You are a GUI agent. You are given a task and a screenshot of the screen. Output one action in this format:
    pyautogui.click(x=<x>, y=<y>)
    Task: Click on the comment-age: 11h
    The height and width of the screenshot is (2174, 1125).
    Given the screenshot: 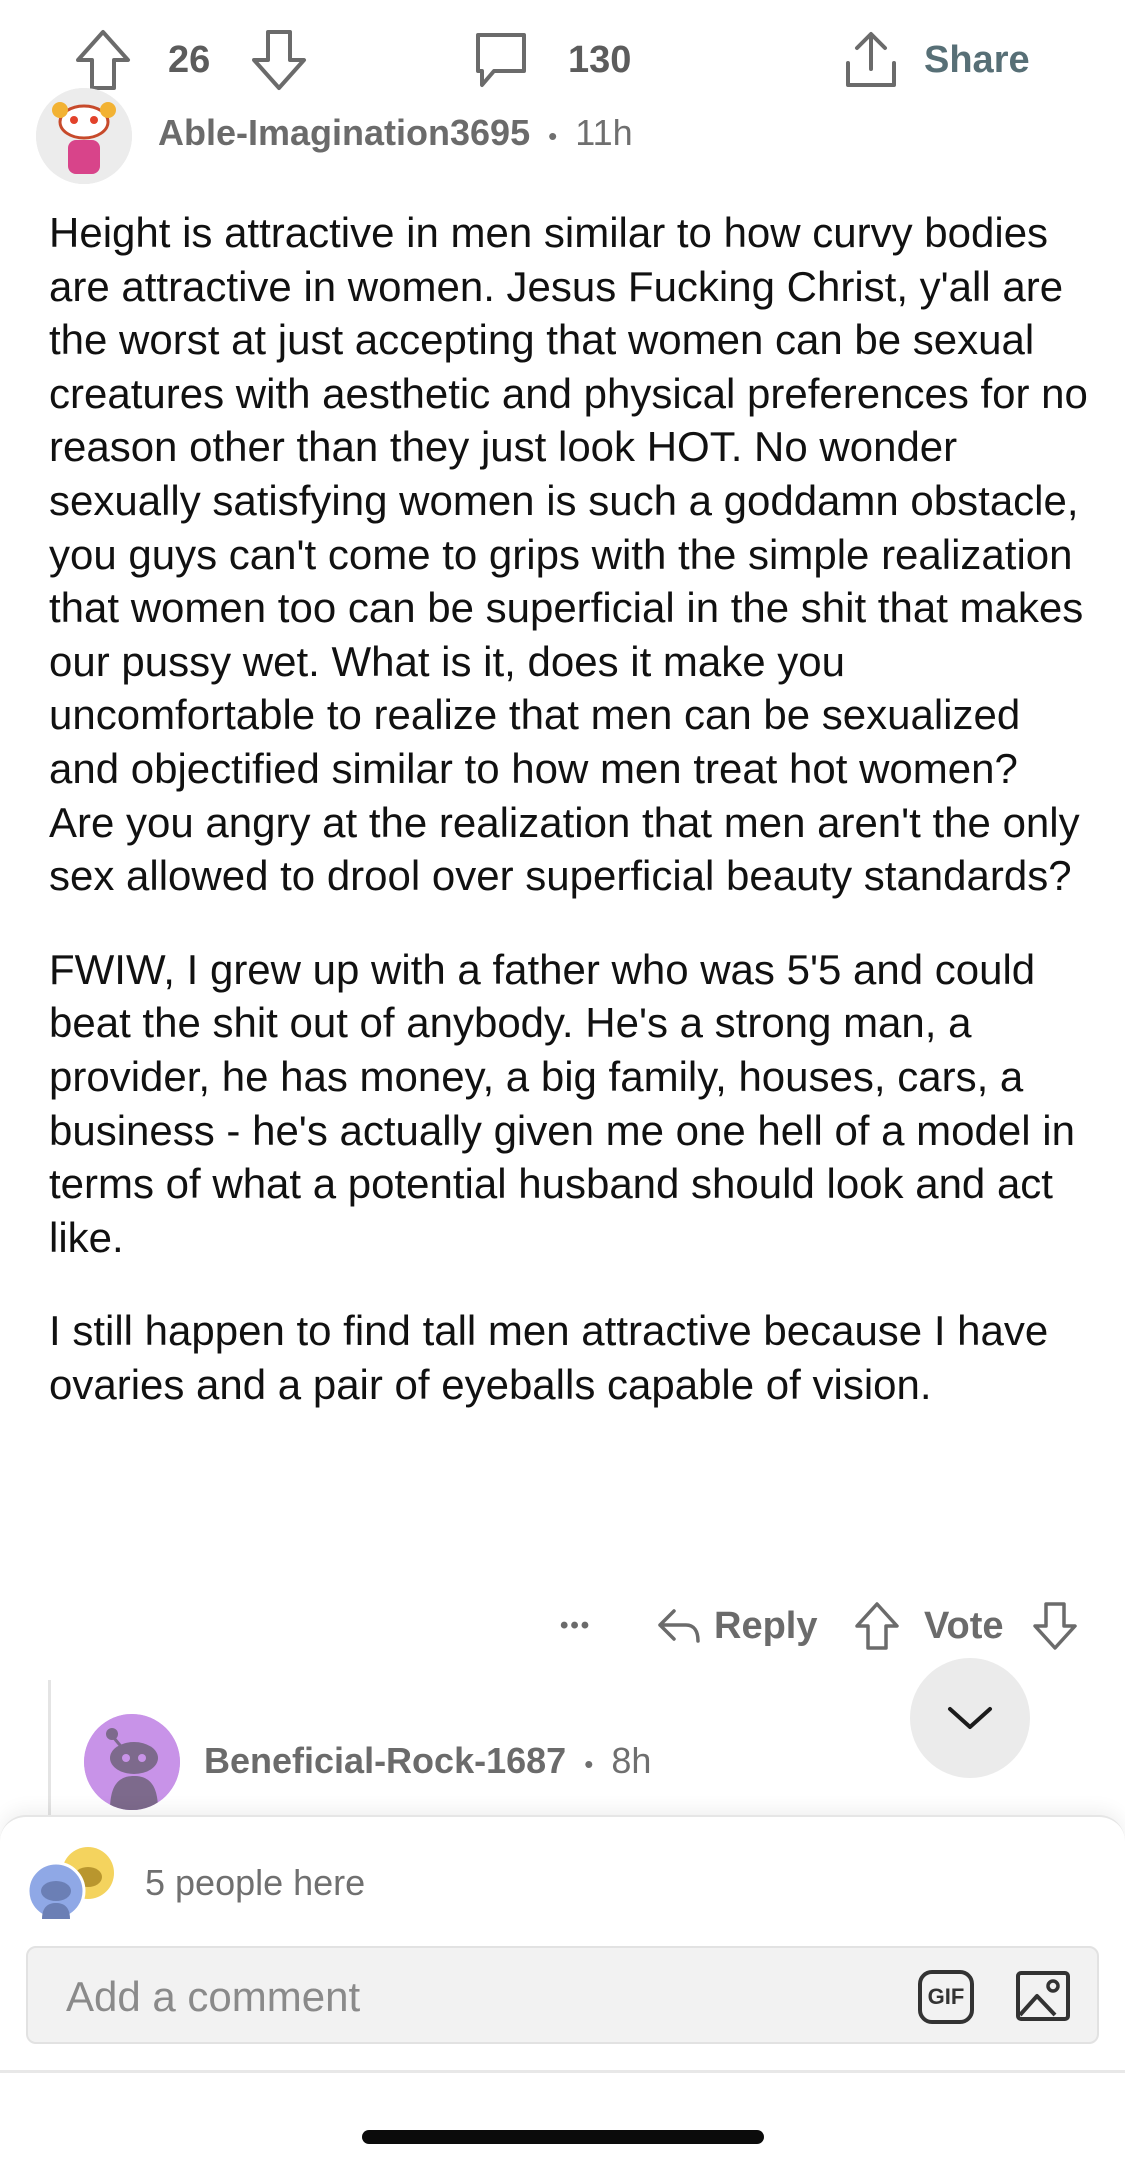 What is the action you would take?
    pyautogui.click(x=604, y=132)
    